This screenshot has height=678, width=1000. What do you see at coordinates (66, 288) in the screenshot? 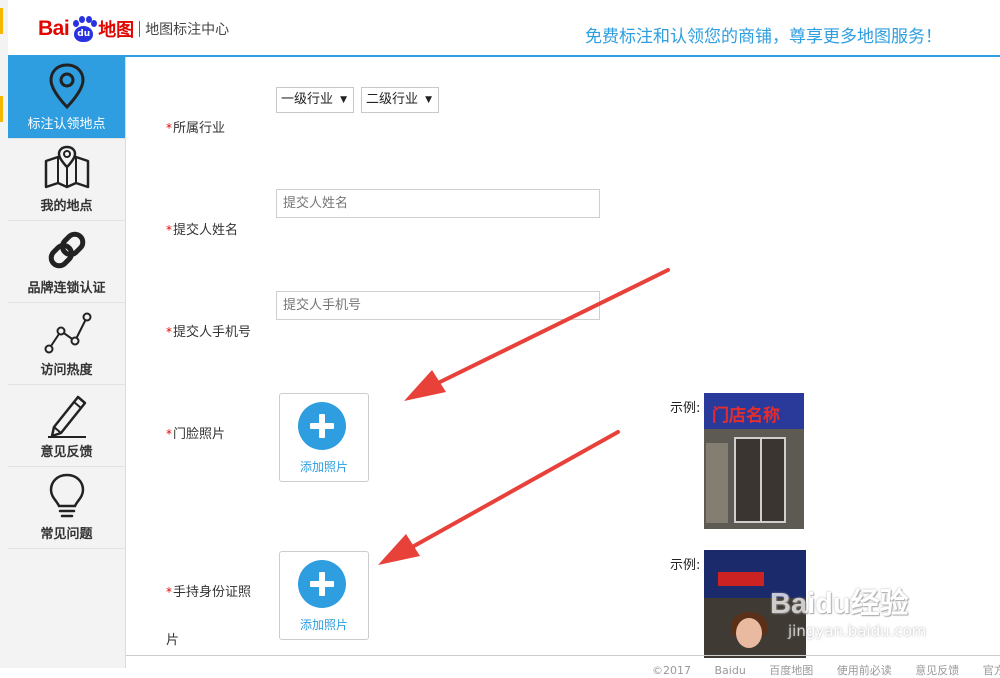
I see `sidebar-item-label: 品牌连锁认证` at bounding box center [66, 288].